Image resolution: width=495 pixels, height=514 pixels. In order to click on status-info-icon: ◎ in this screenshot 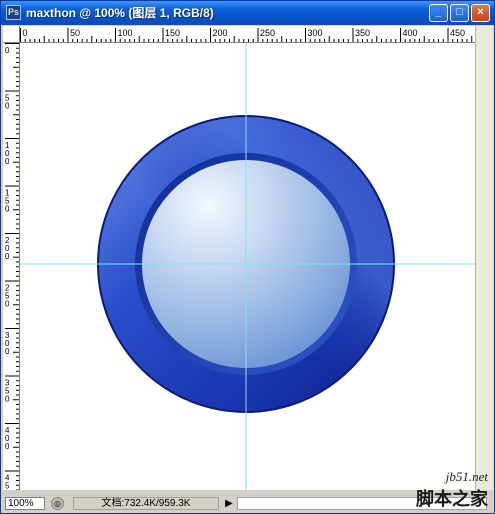, I will do `click(57, 503)`.